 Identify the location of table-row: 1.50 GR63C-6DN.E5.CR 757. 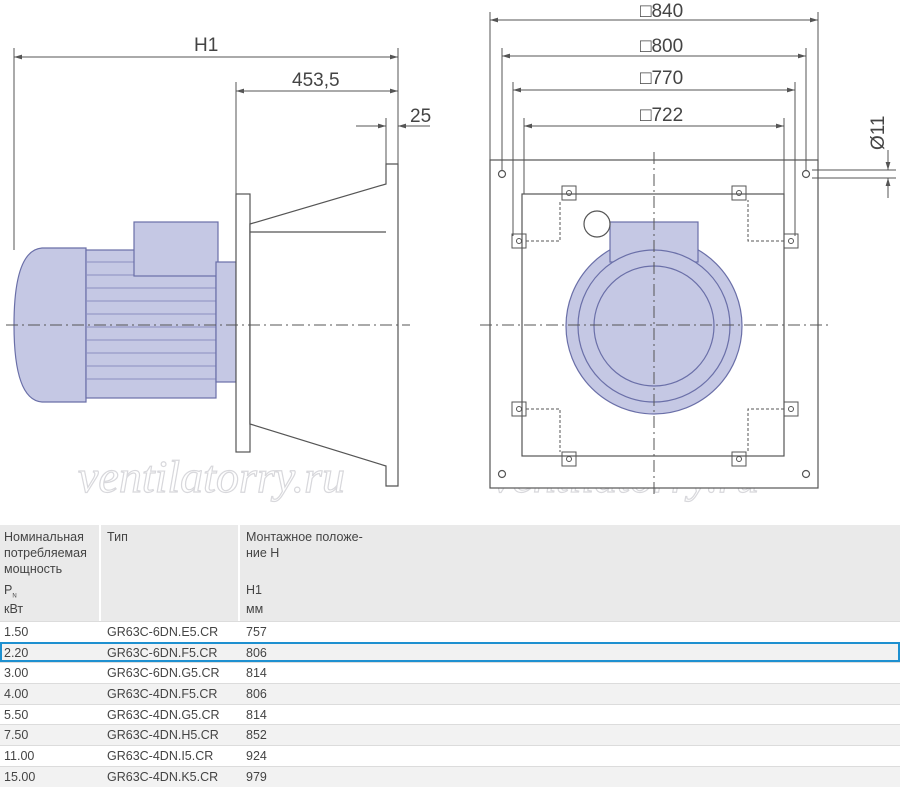
(450, 631).